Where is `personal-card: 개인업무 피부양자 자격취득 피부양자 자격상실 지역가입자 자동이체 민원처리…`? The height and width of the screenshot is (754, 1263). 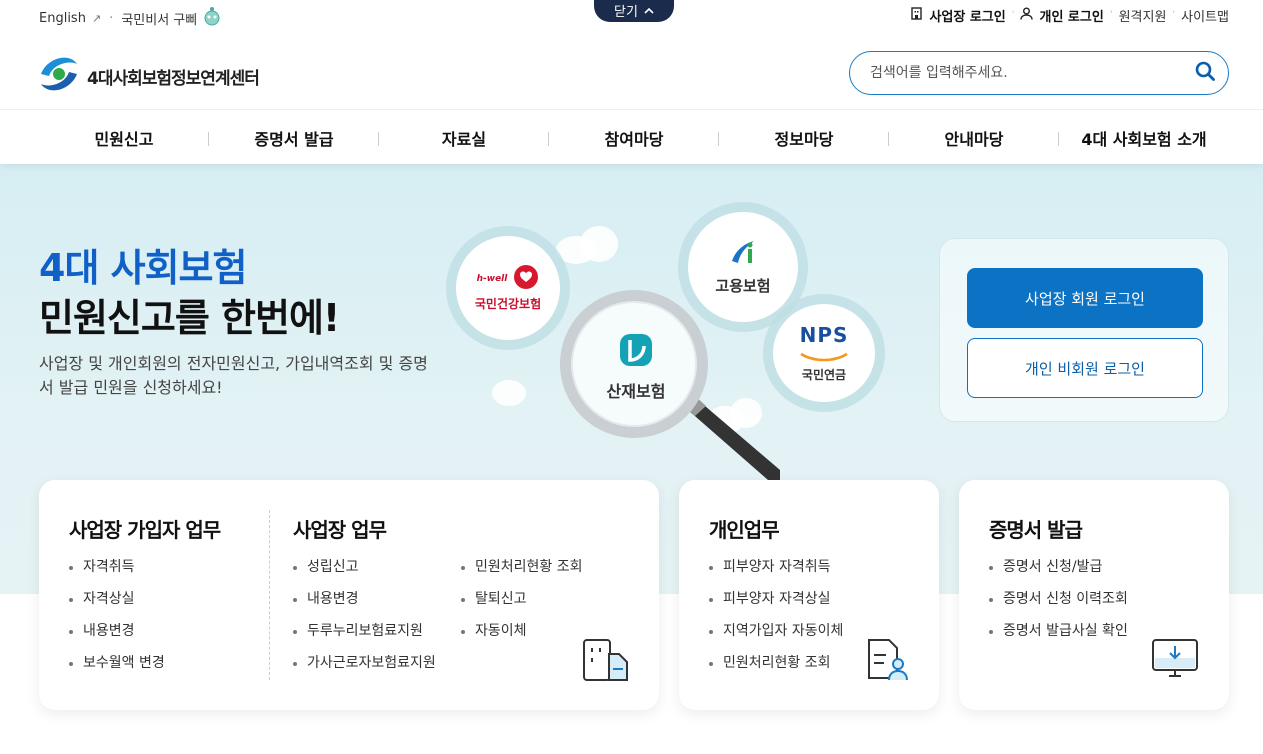 personal-card: 개인업무 피부양자 자격취득 피부양자 자격상실 지역가입자 자동이체 민원처리… is located at coordinates (809, 595).